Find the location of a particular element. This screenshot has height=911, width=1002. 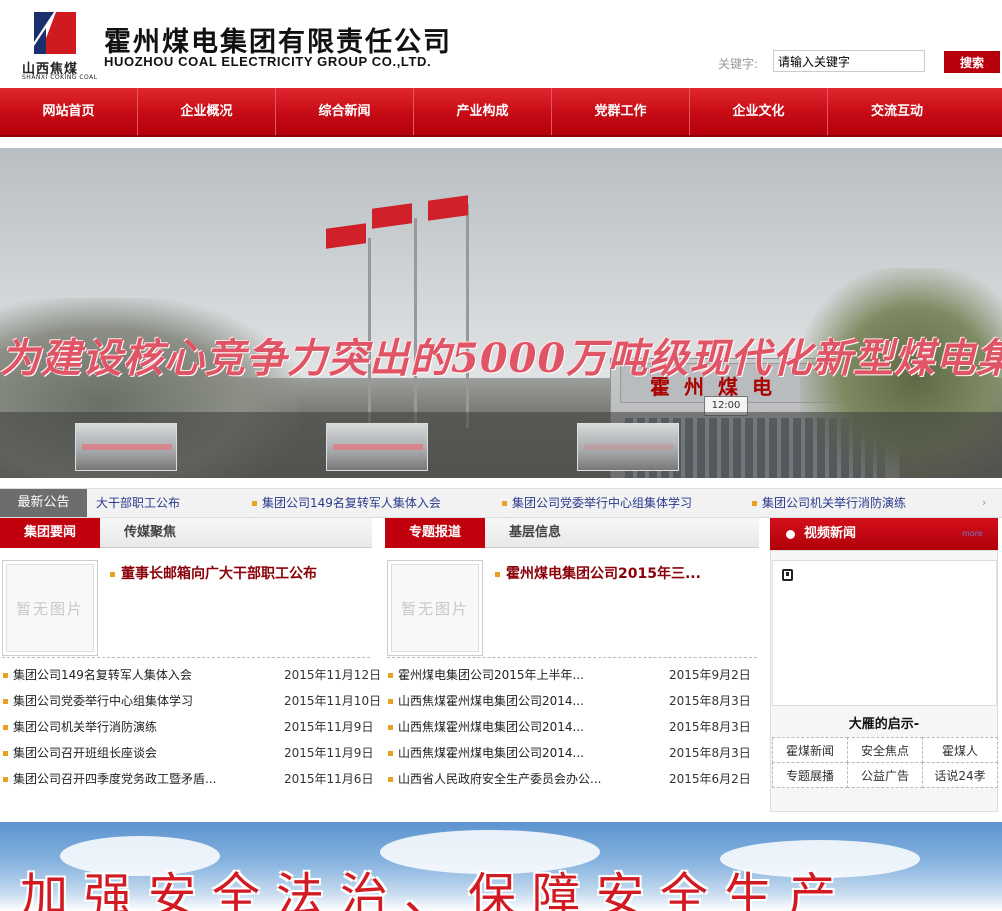

nav-item-overview: 企业概况 is located at coordinates (207, 111).